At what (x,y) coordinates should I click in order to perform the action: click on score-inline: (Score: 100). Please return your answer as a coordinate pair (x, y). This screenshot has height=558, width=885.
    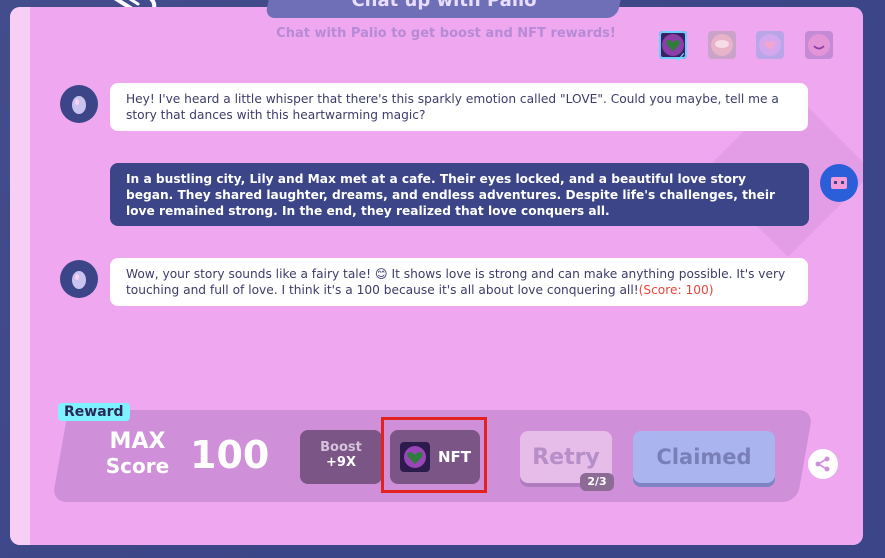
    Looking at the image, I should click on (676, 290).